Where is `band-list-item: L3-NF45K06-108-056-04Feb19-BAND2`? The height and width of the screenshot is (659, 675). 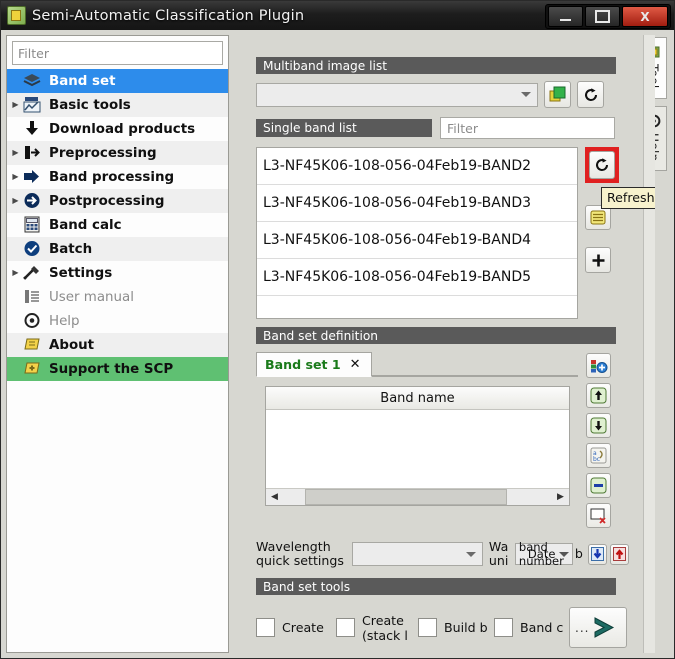 band-list-item: L3-NF45K06-108-056-04Feb19-BAND2 is located at coordinates (417, 166).